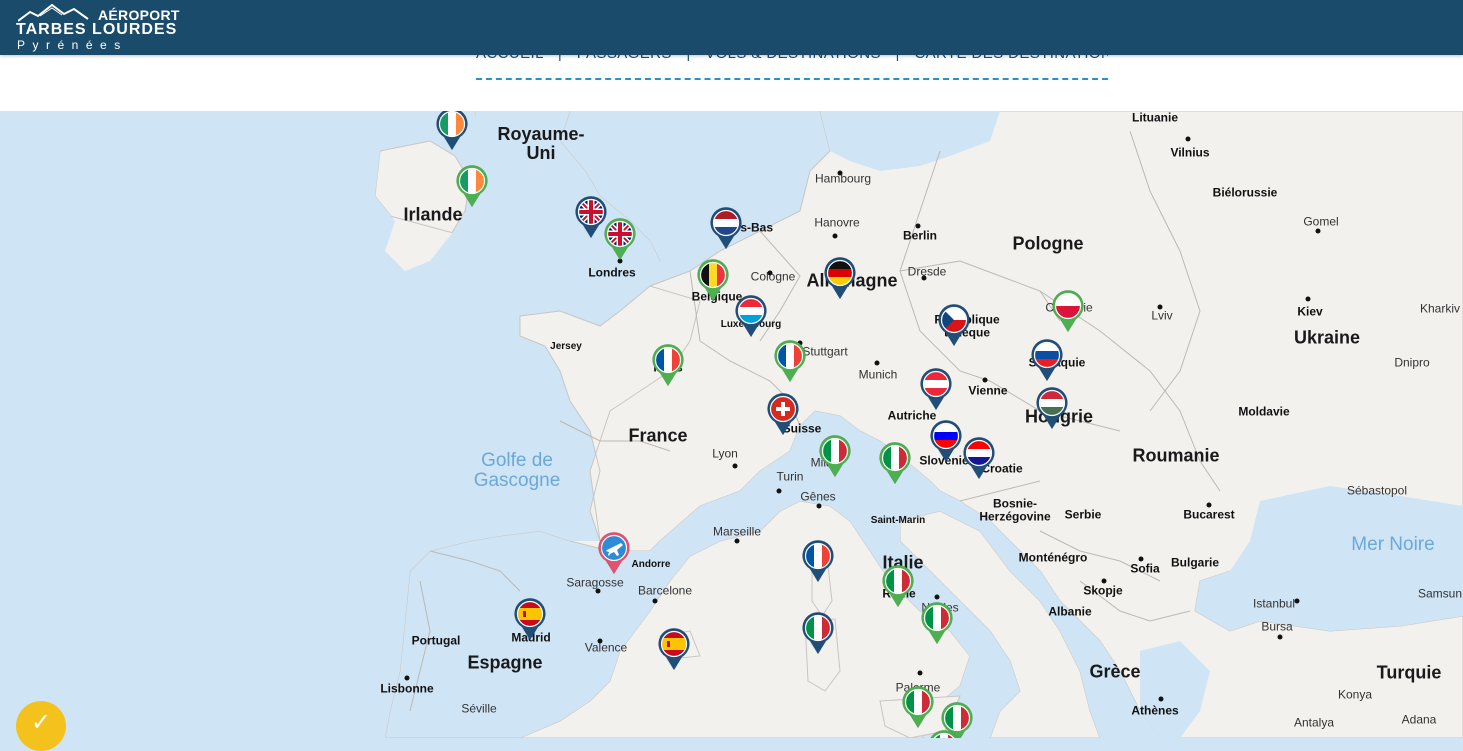  Describe the element at coordinates (920, 235) in the screenshot. I see `city-label-berlin: Berlin` at that location.